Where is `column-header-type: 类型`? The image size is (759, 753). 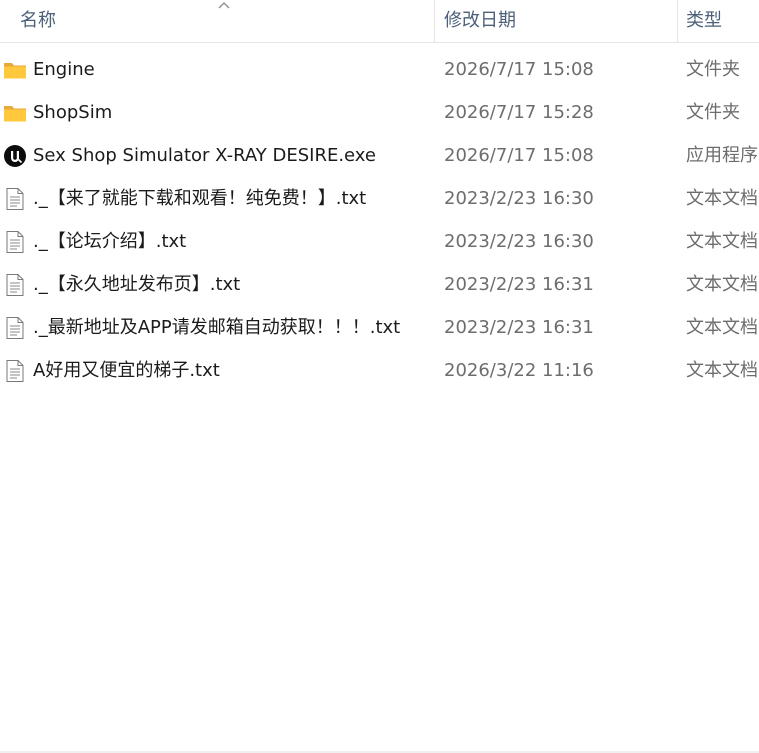
column-header-type: 类型 is located at coordinates (704, 21).